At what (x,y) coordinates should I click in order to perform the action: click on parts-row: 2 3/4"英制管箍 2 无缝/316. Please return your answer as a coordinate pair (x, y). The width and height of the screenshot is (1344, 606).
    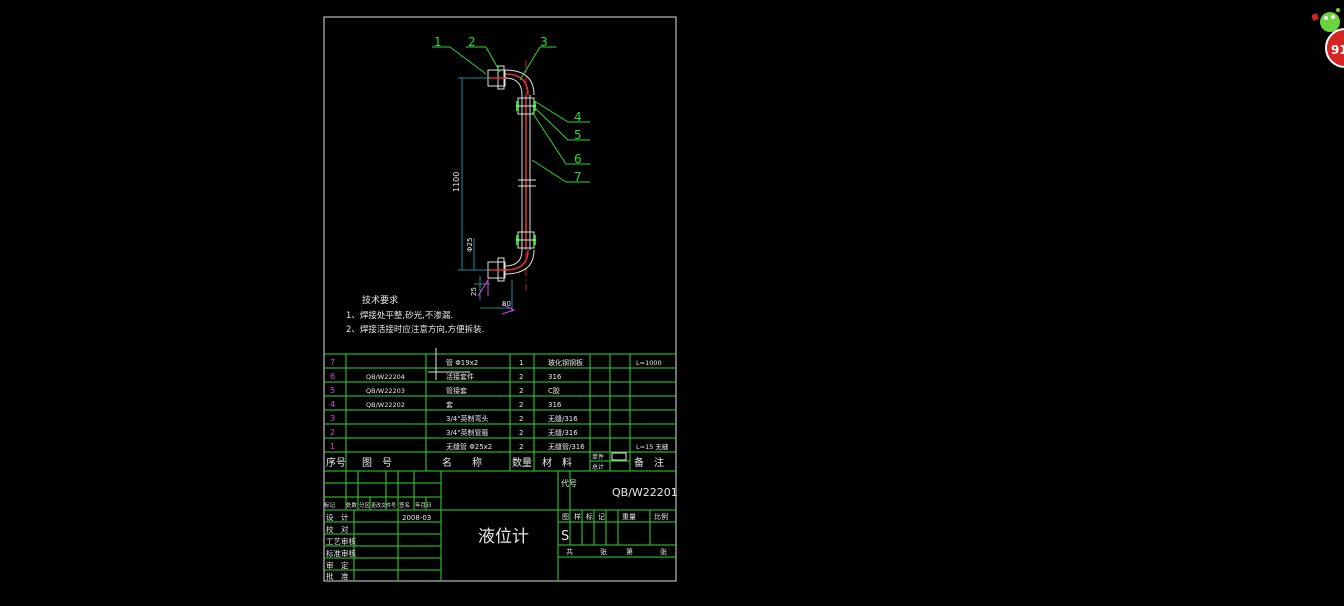
    Looking at the image, I should click on (454, 432).